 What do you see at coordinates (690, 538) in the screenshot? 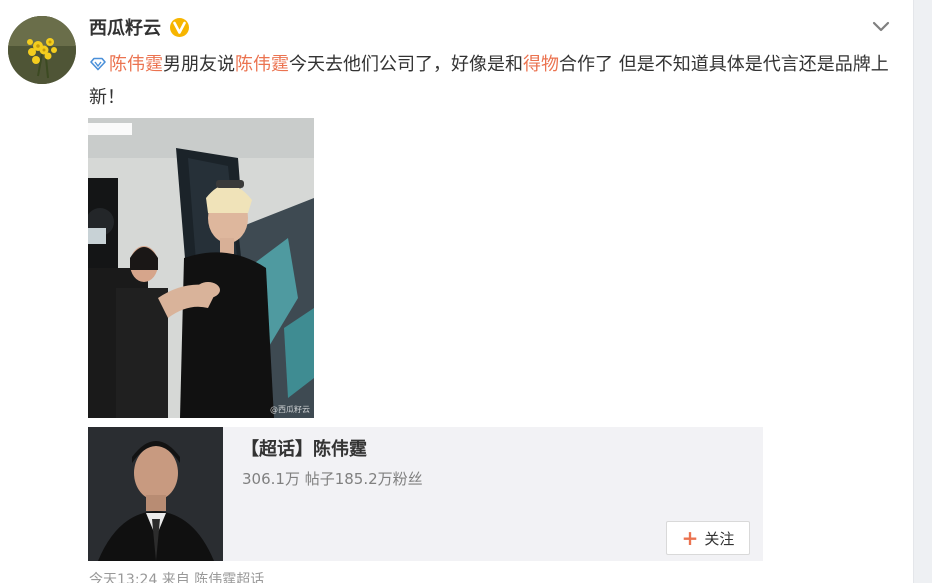
I see `plus-icon: +` at bounding box center [690, 538].